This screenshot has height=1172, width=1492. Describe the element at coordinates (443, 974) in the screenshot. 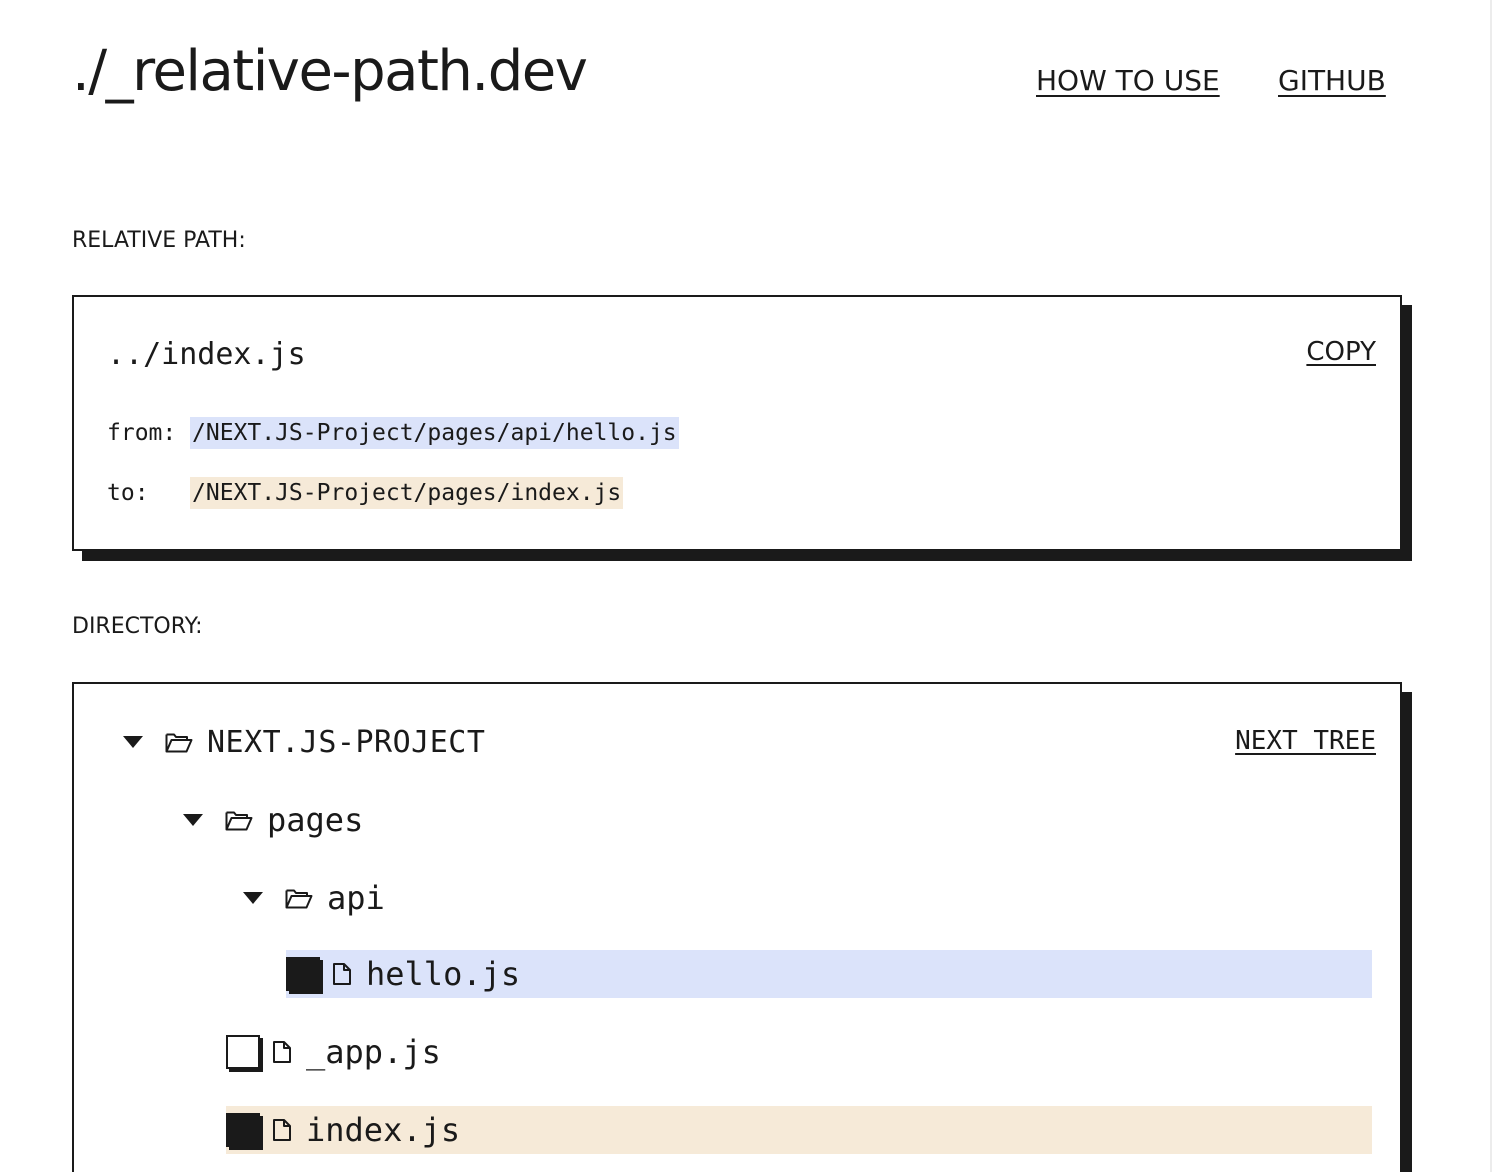

I see `tree-label: hello.js` at that location.